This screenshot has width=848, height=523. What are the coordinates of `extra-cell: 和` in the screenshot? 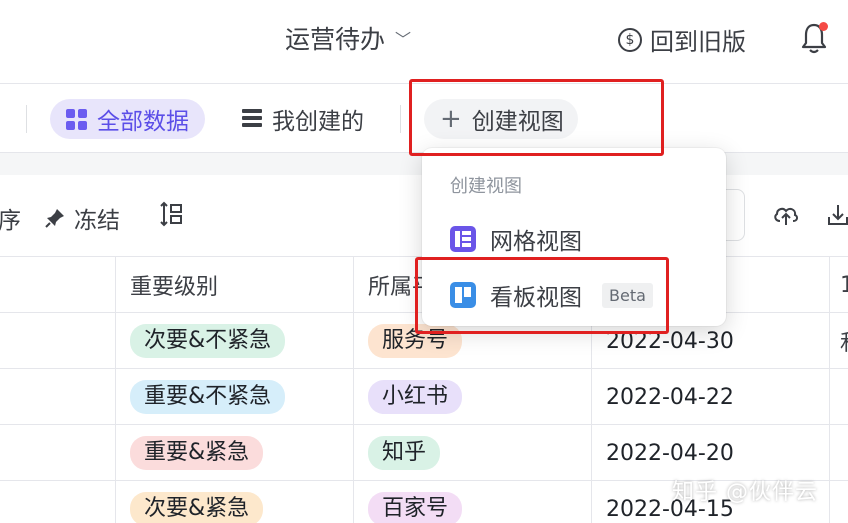 It's located at (839, 341).